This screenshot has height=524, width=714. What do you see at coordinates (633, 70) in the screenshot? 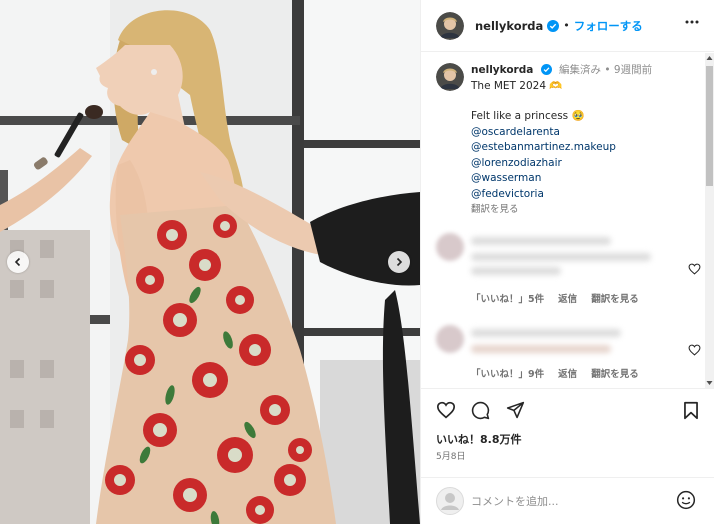
I see `time-ago: 9週間前` at bounding box center [633, 70].